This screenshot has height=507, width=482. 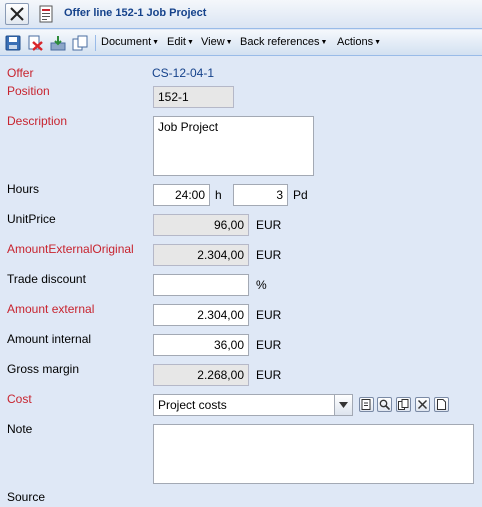 I want to click on copy-documents-icon, so click(x=403, y=404).